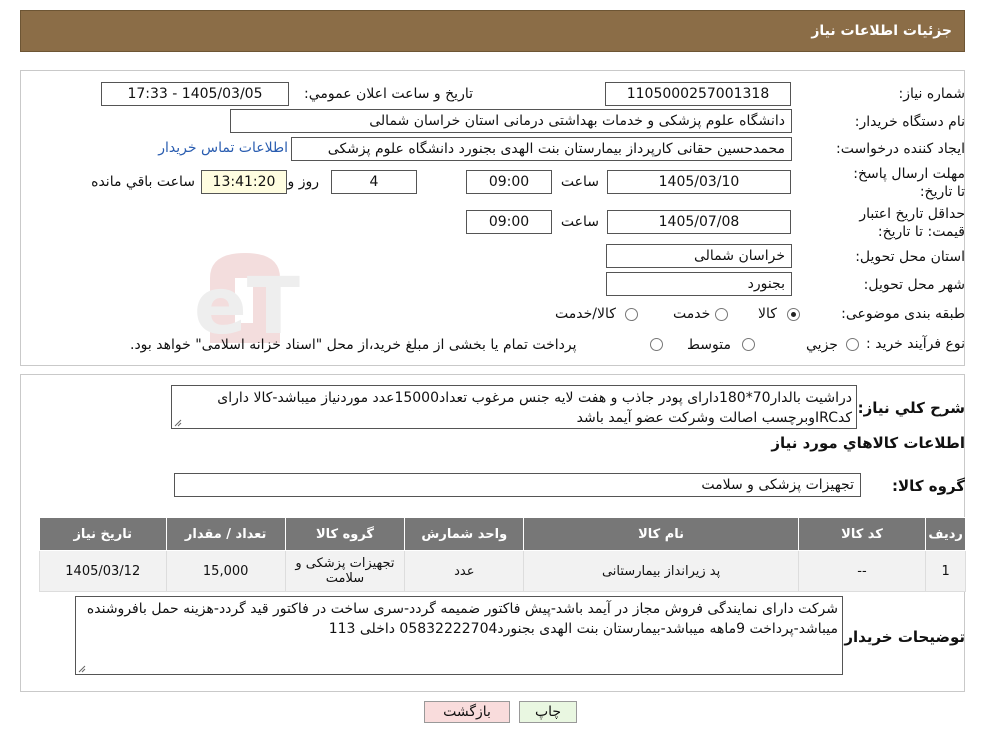  I want to click on validity-time-label: ساعت, so click(579, 222).